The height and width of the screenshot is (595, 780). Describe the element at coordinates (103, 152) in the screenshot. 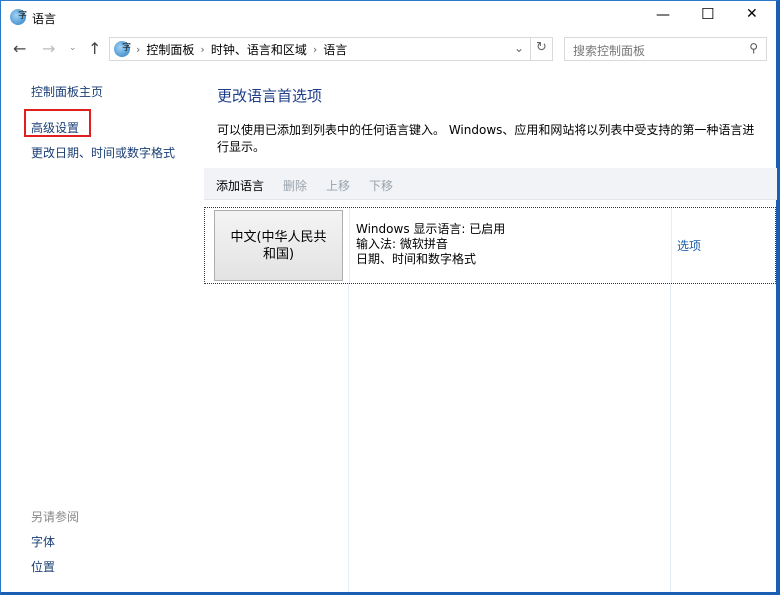

I see `sidebar-date-format-link: 更改日期、时间或数字格式` at that location.